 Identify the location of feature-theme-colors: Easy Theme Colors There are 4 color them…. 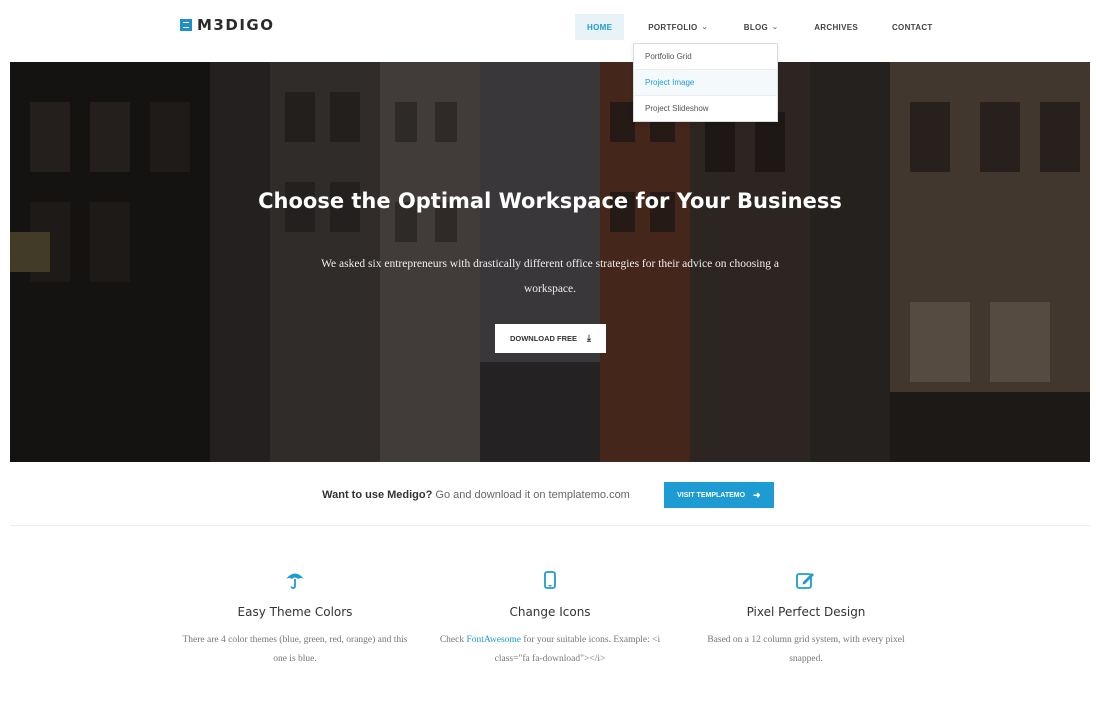
(295, 618).